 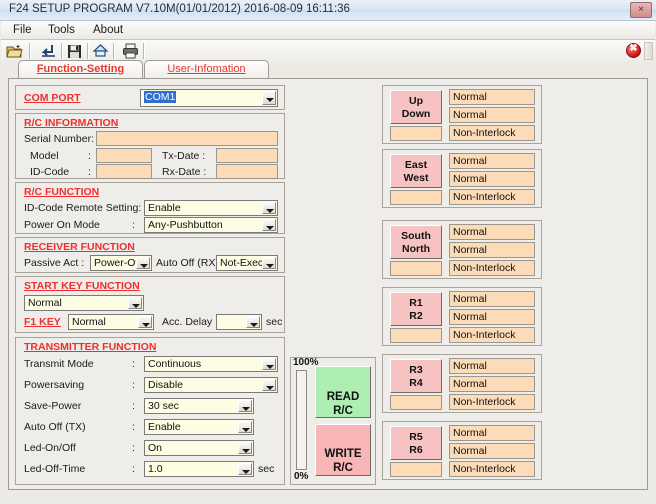 I want to click on serial-number-field, so click(x=187, y=138).